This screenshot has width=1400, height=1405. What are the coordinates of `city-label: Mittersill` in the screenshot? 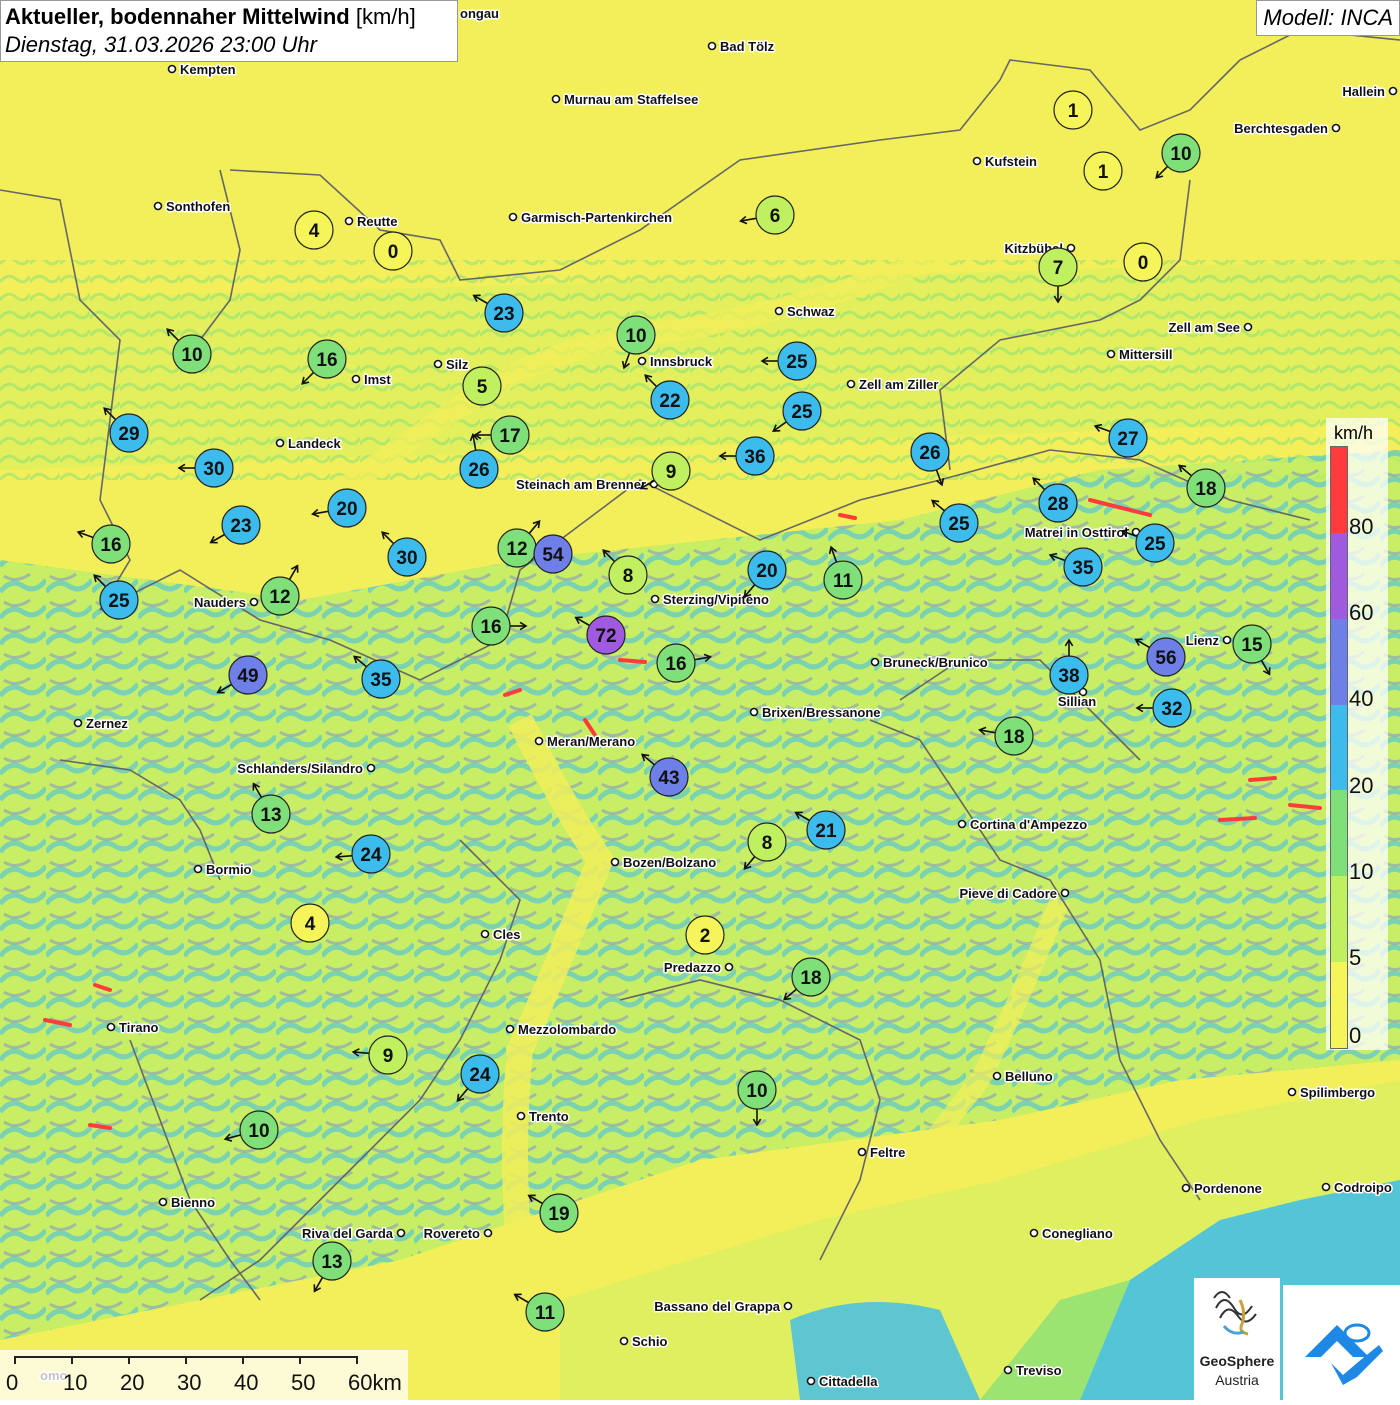 It's located at (1145, 354).